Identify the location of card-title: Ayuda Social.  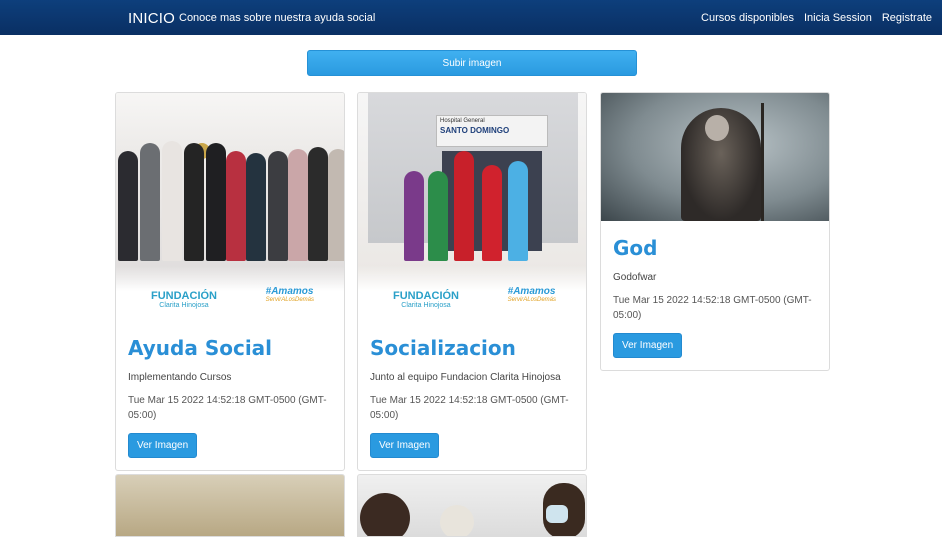
(200, 348).